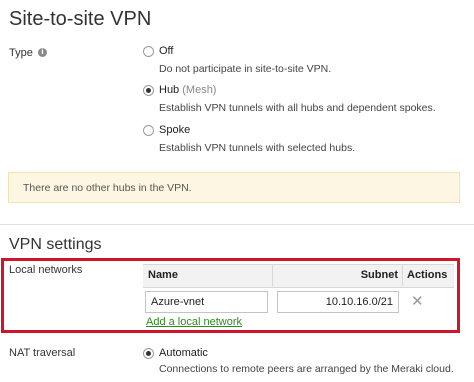 The image size is (474, 382). Describe the element at coordinates (417, 301) in the screenshot. I see `remove-row-icon: ✕` at that location.